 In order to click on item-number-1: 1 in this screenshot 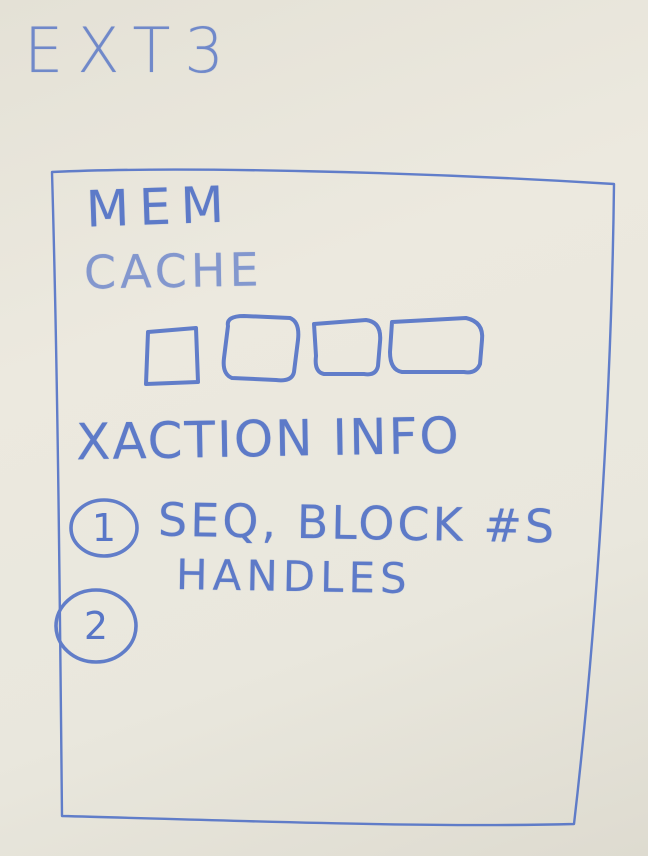, I will do `click(104, 528)`.